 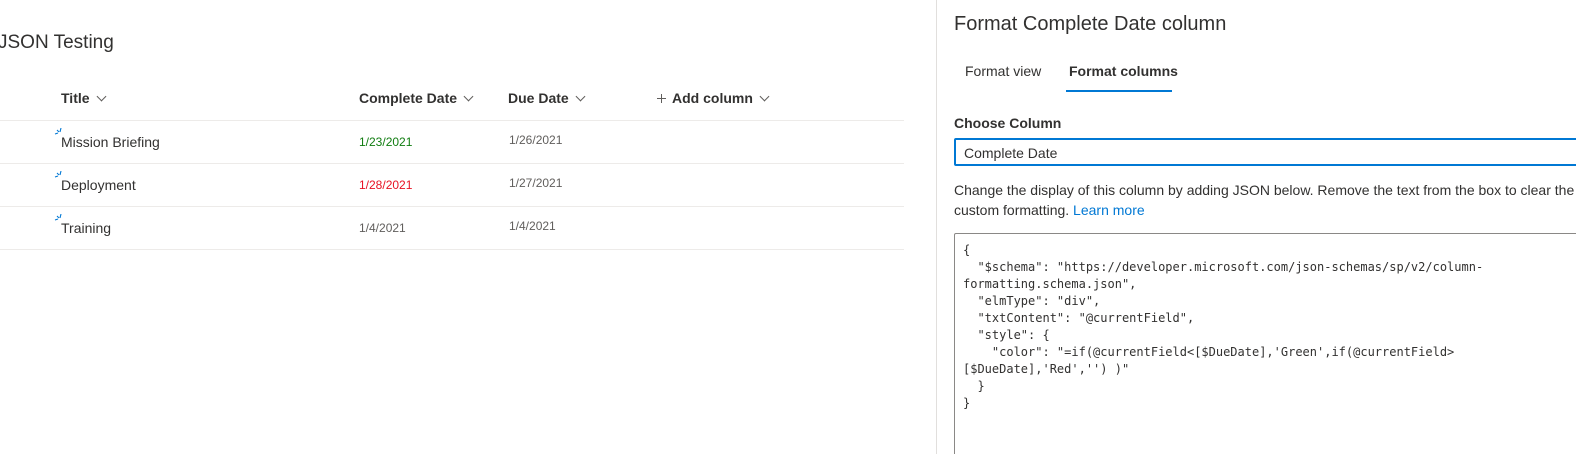 What do you see at coordinates (452, 142) in the screenshot?
I see `table-row: Mission Briefing 1/23/2021 1/26/2021` at bounding box center [452, 142].